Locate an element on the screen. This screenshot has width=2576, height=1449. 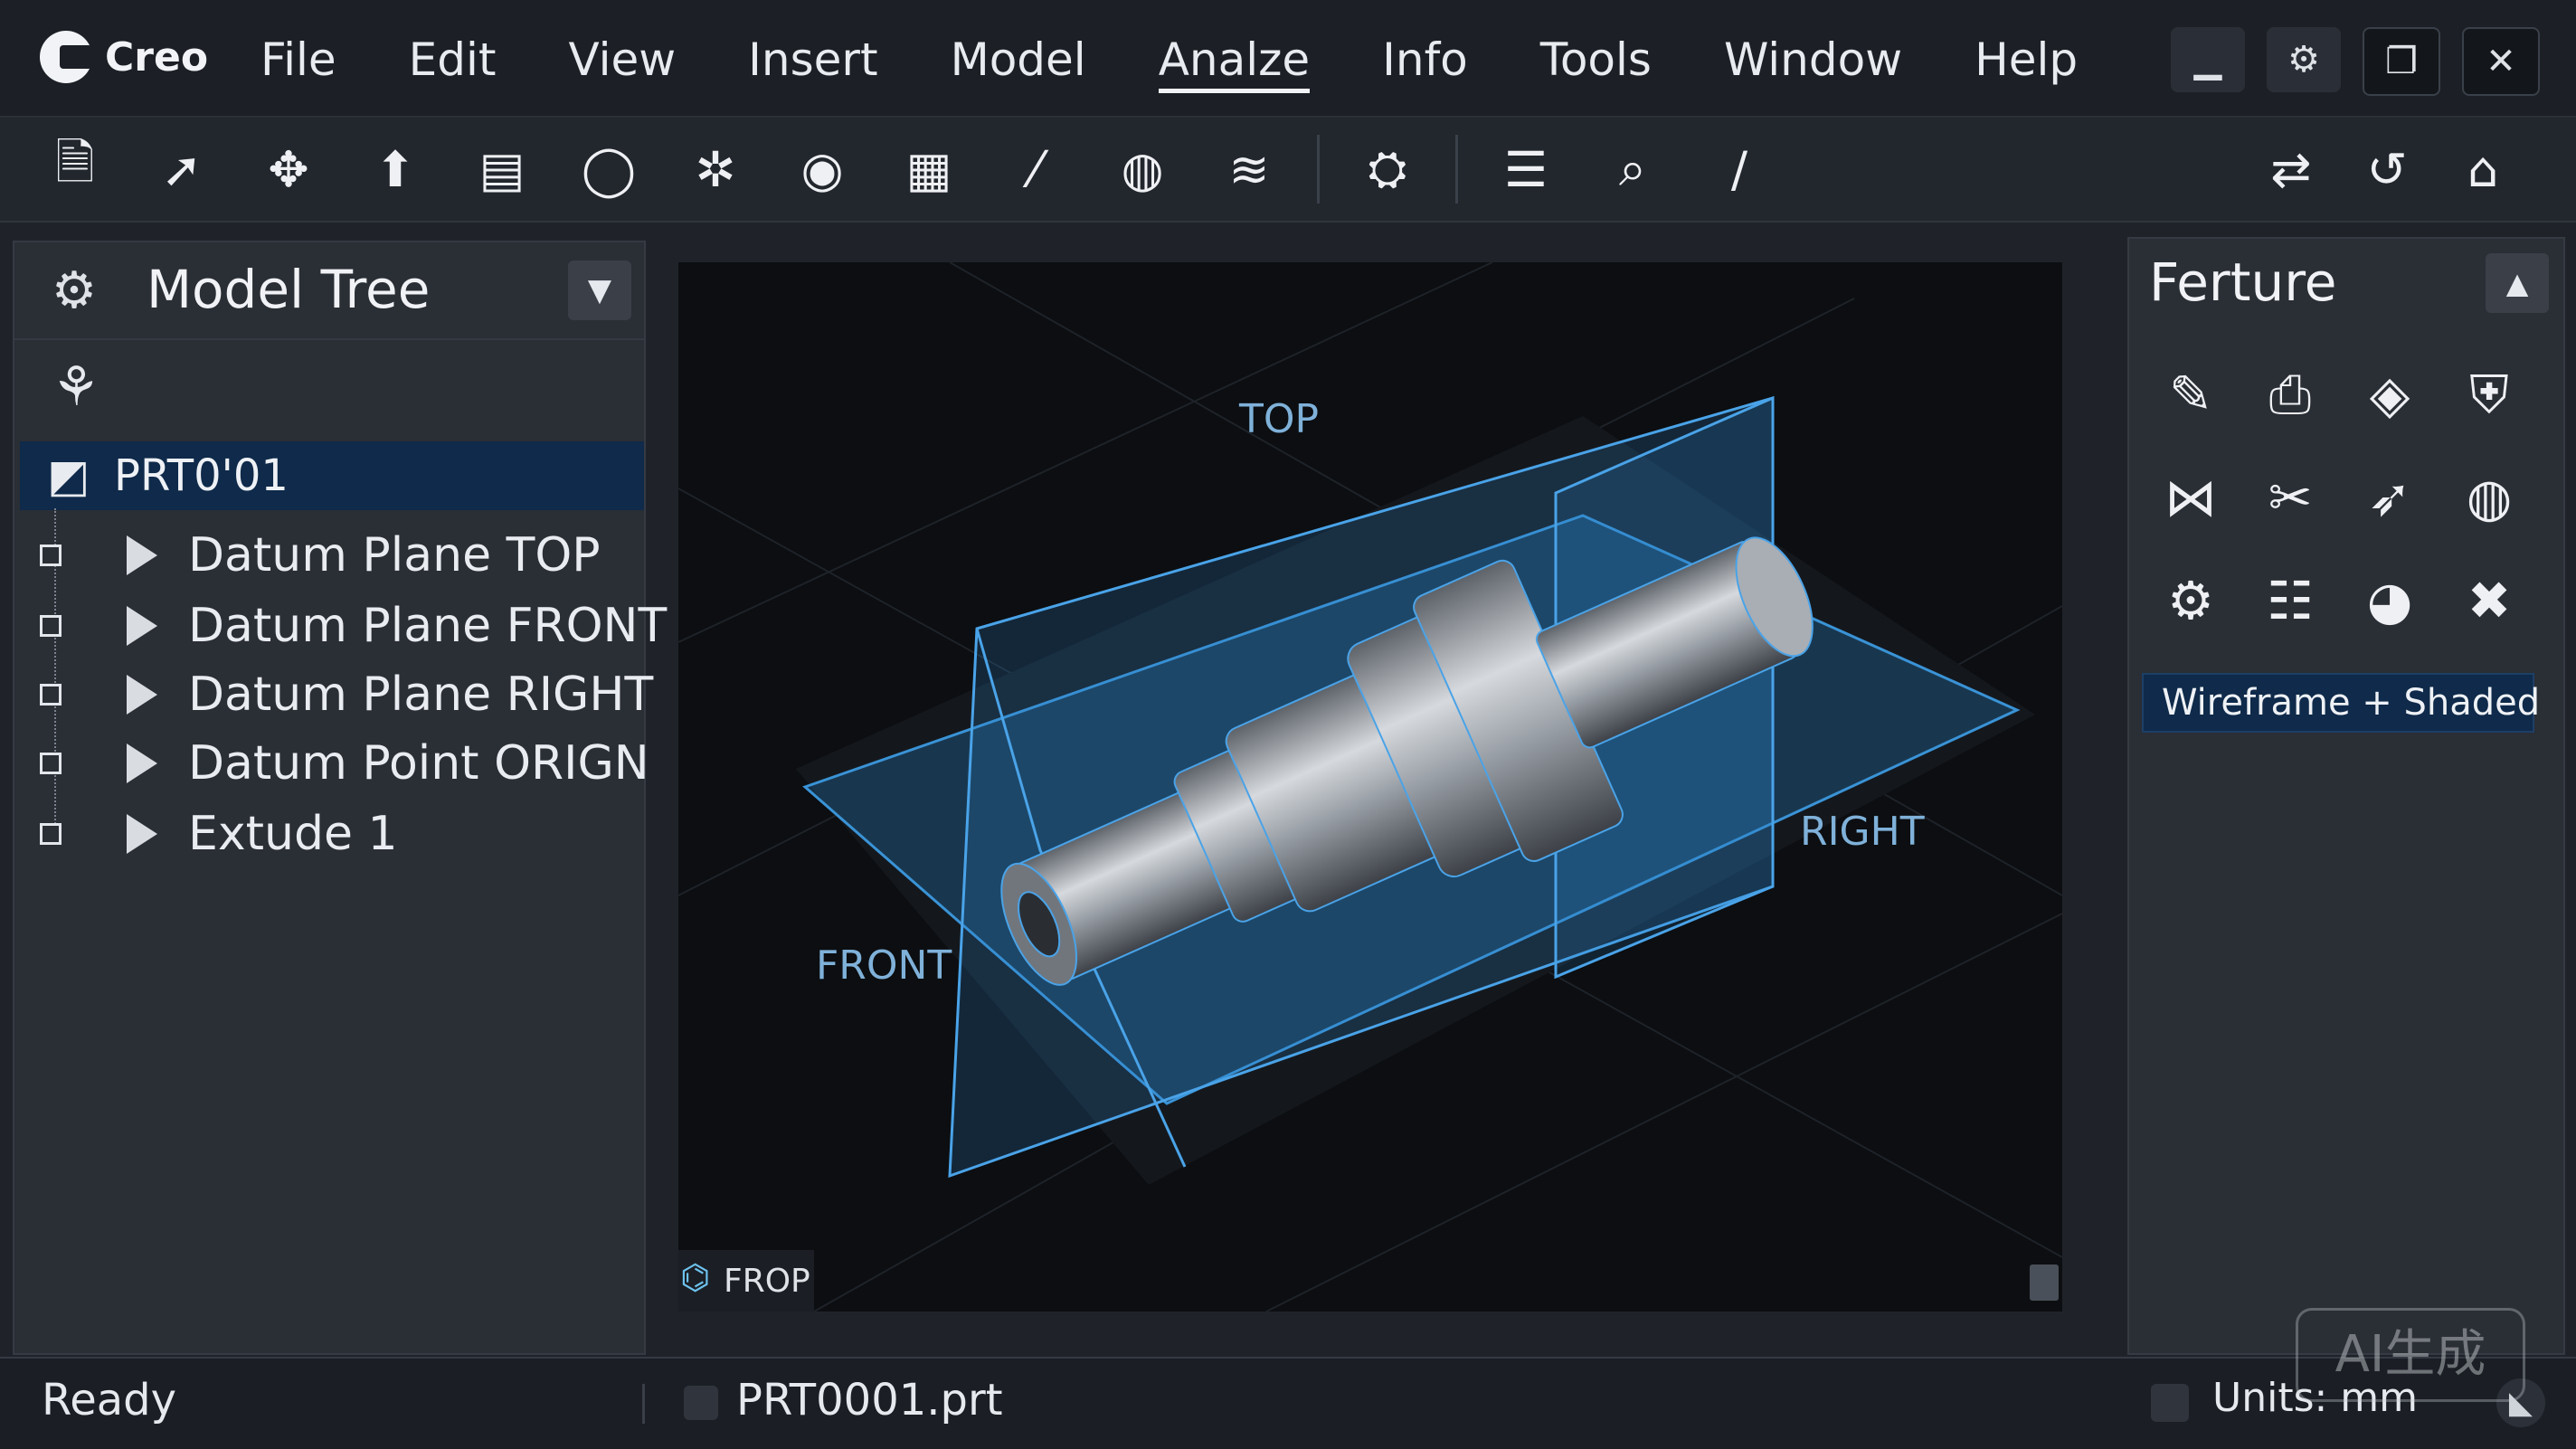
tree-item-datum-point-origin: Datum Point ORIGN is located at coordinates (344, 763).